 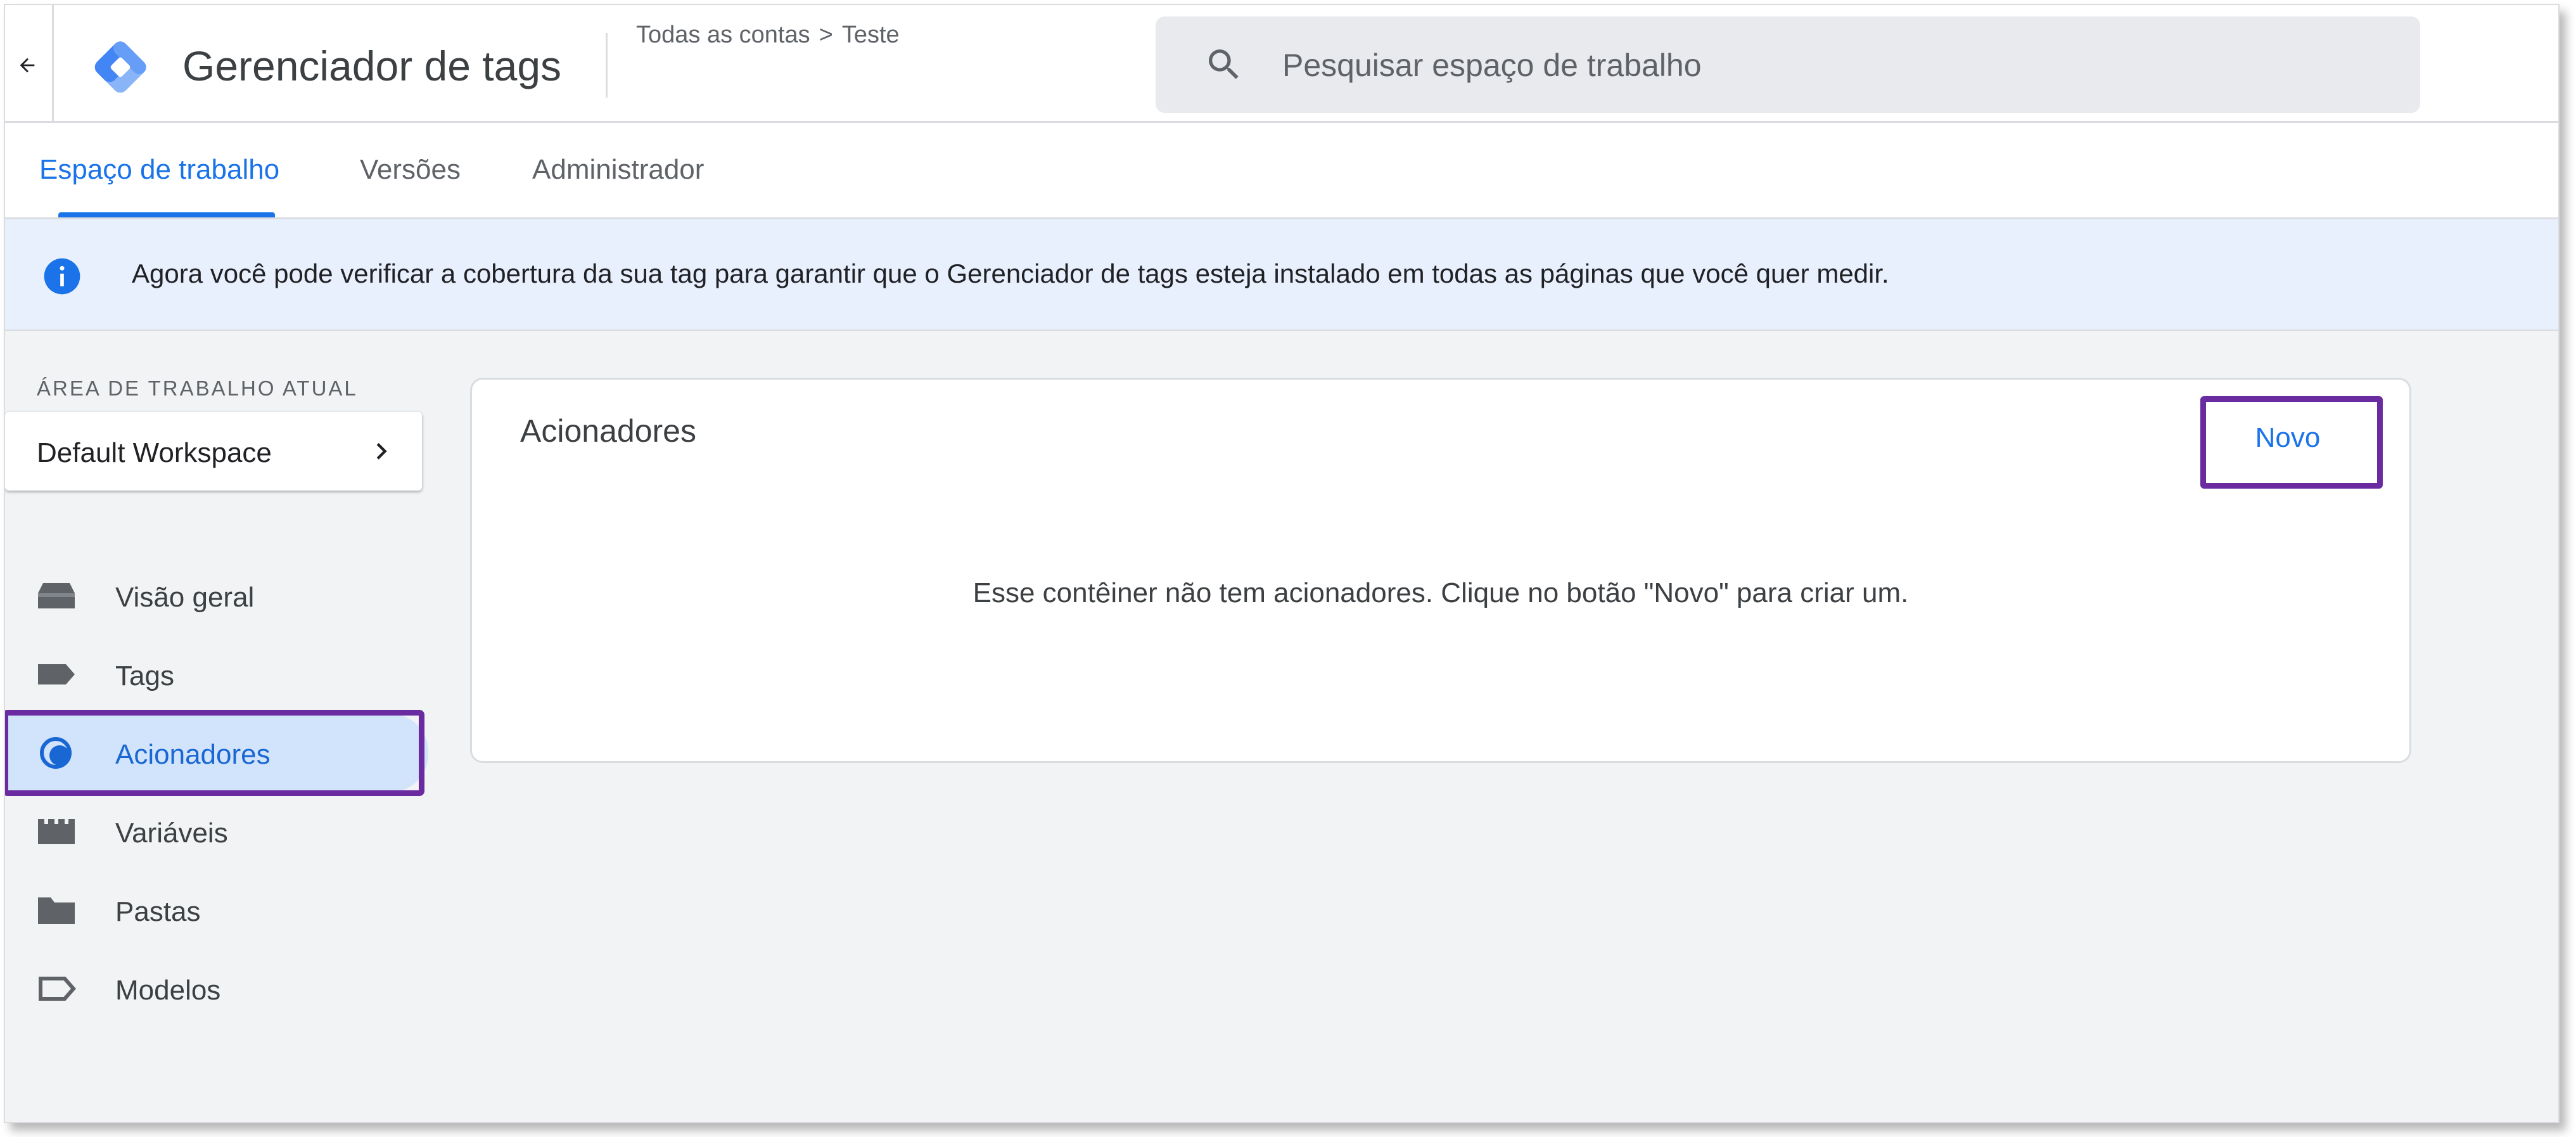 What do you see at coordinates (155, 453) in the screenshot?
I see `workspace-name: Default Workspace` at bounding box center [155, 453].